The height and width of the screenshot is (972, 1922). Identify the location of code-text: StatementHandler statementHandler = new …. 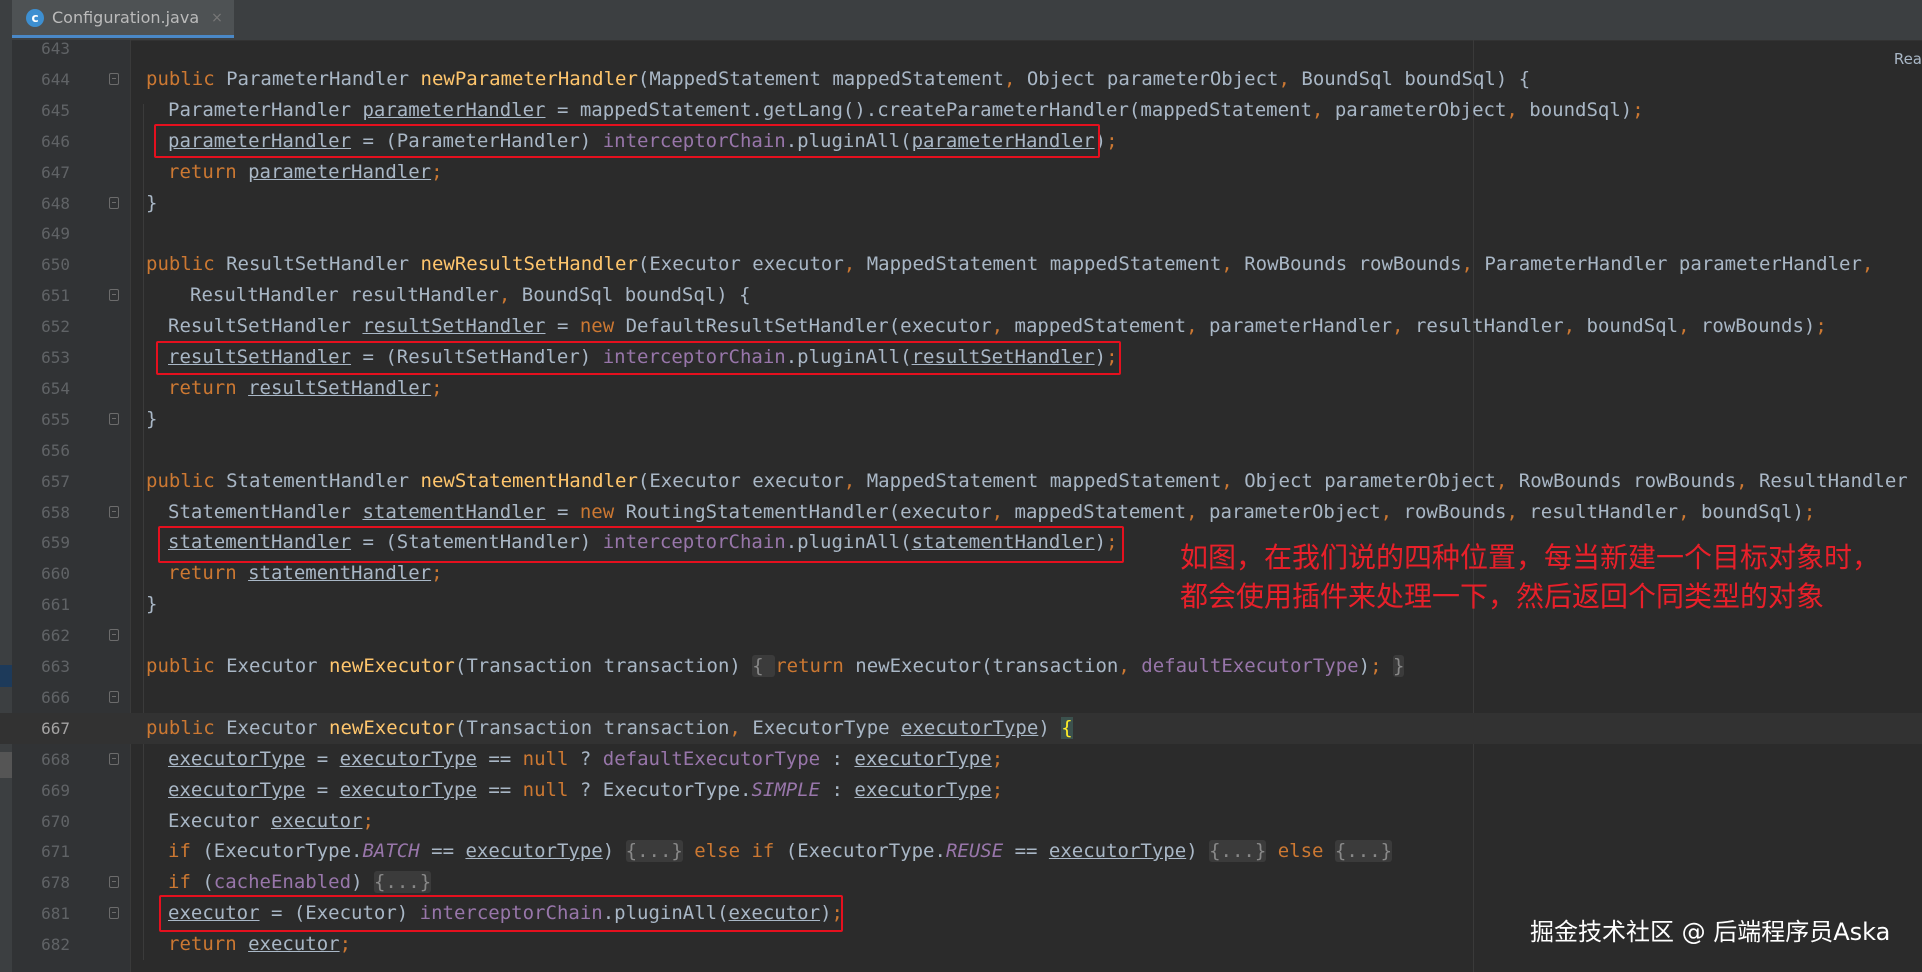
(991, 512).